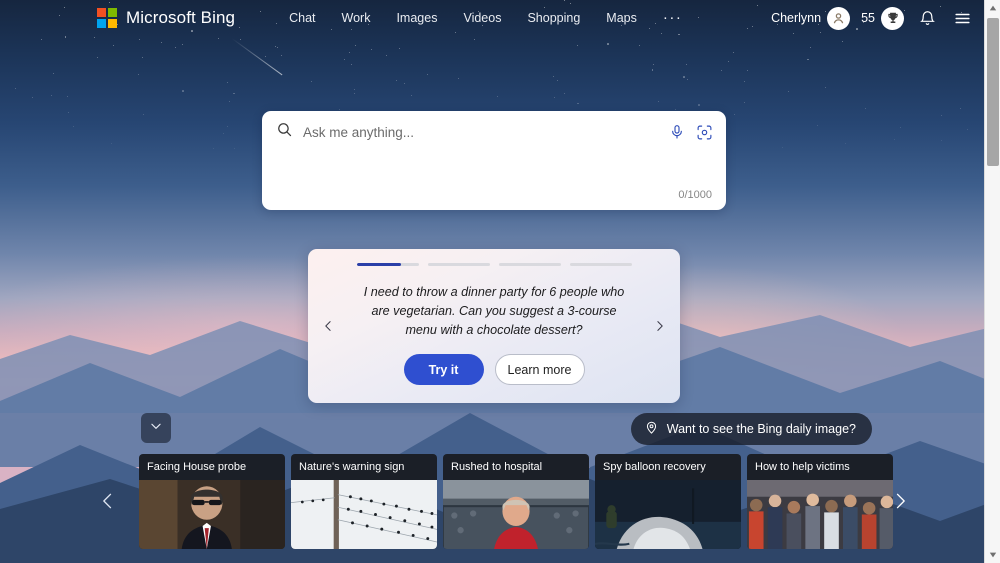 The image size is (1000, 563). I want to click on bing-daily-image-button: Want to see the Bing daily image?, so click(751, 429).